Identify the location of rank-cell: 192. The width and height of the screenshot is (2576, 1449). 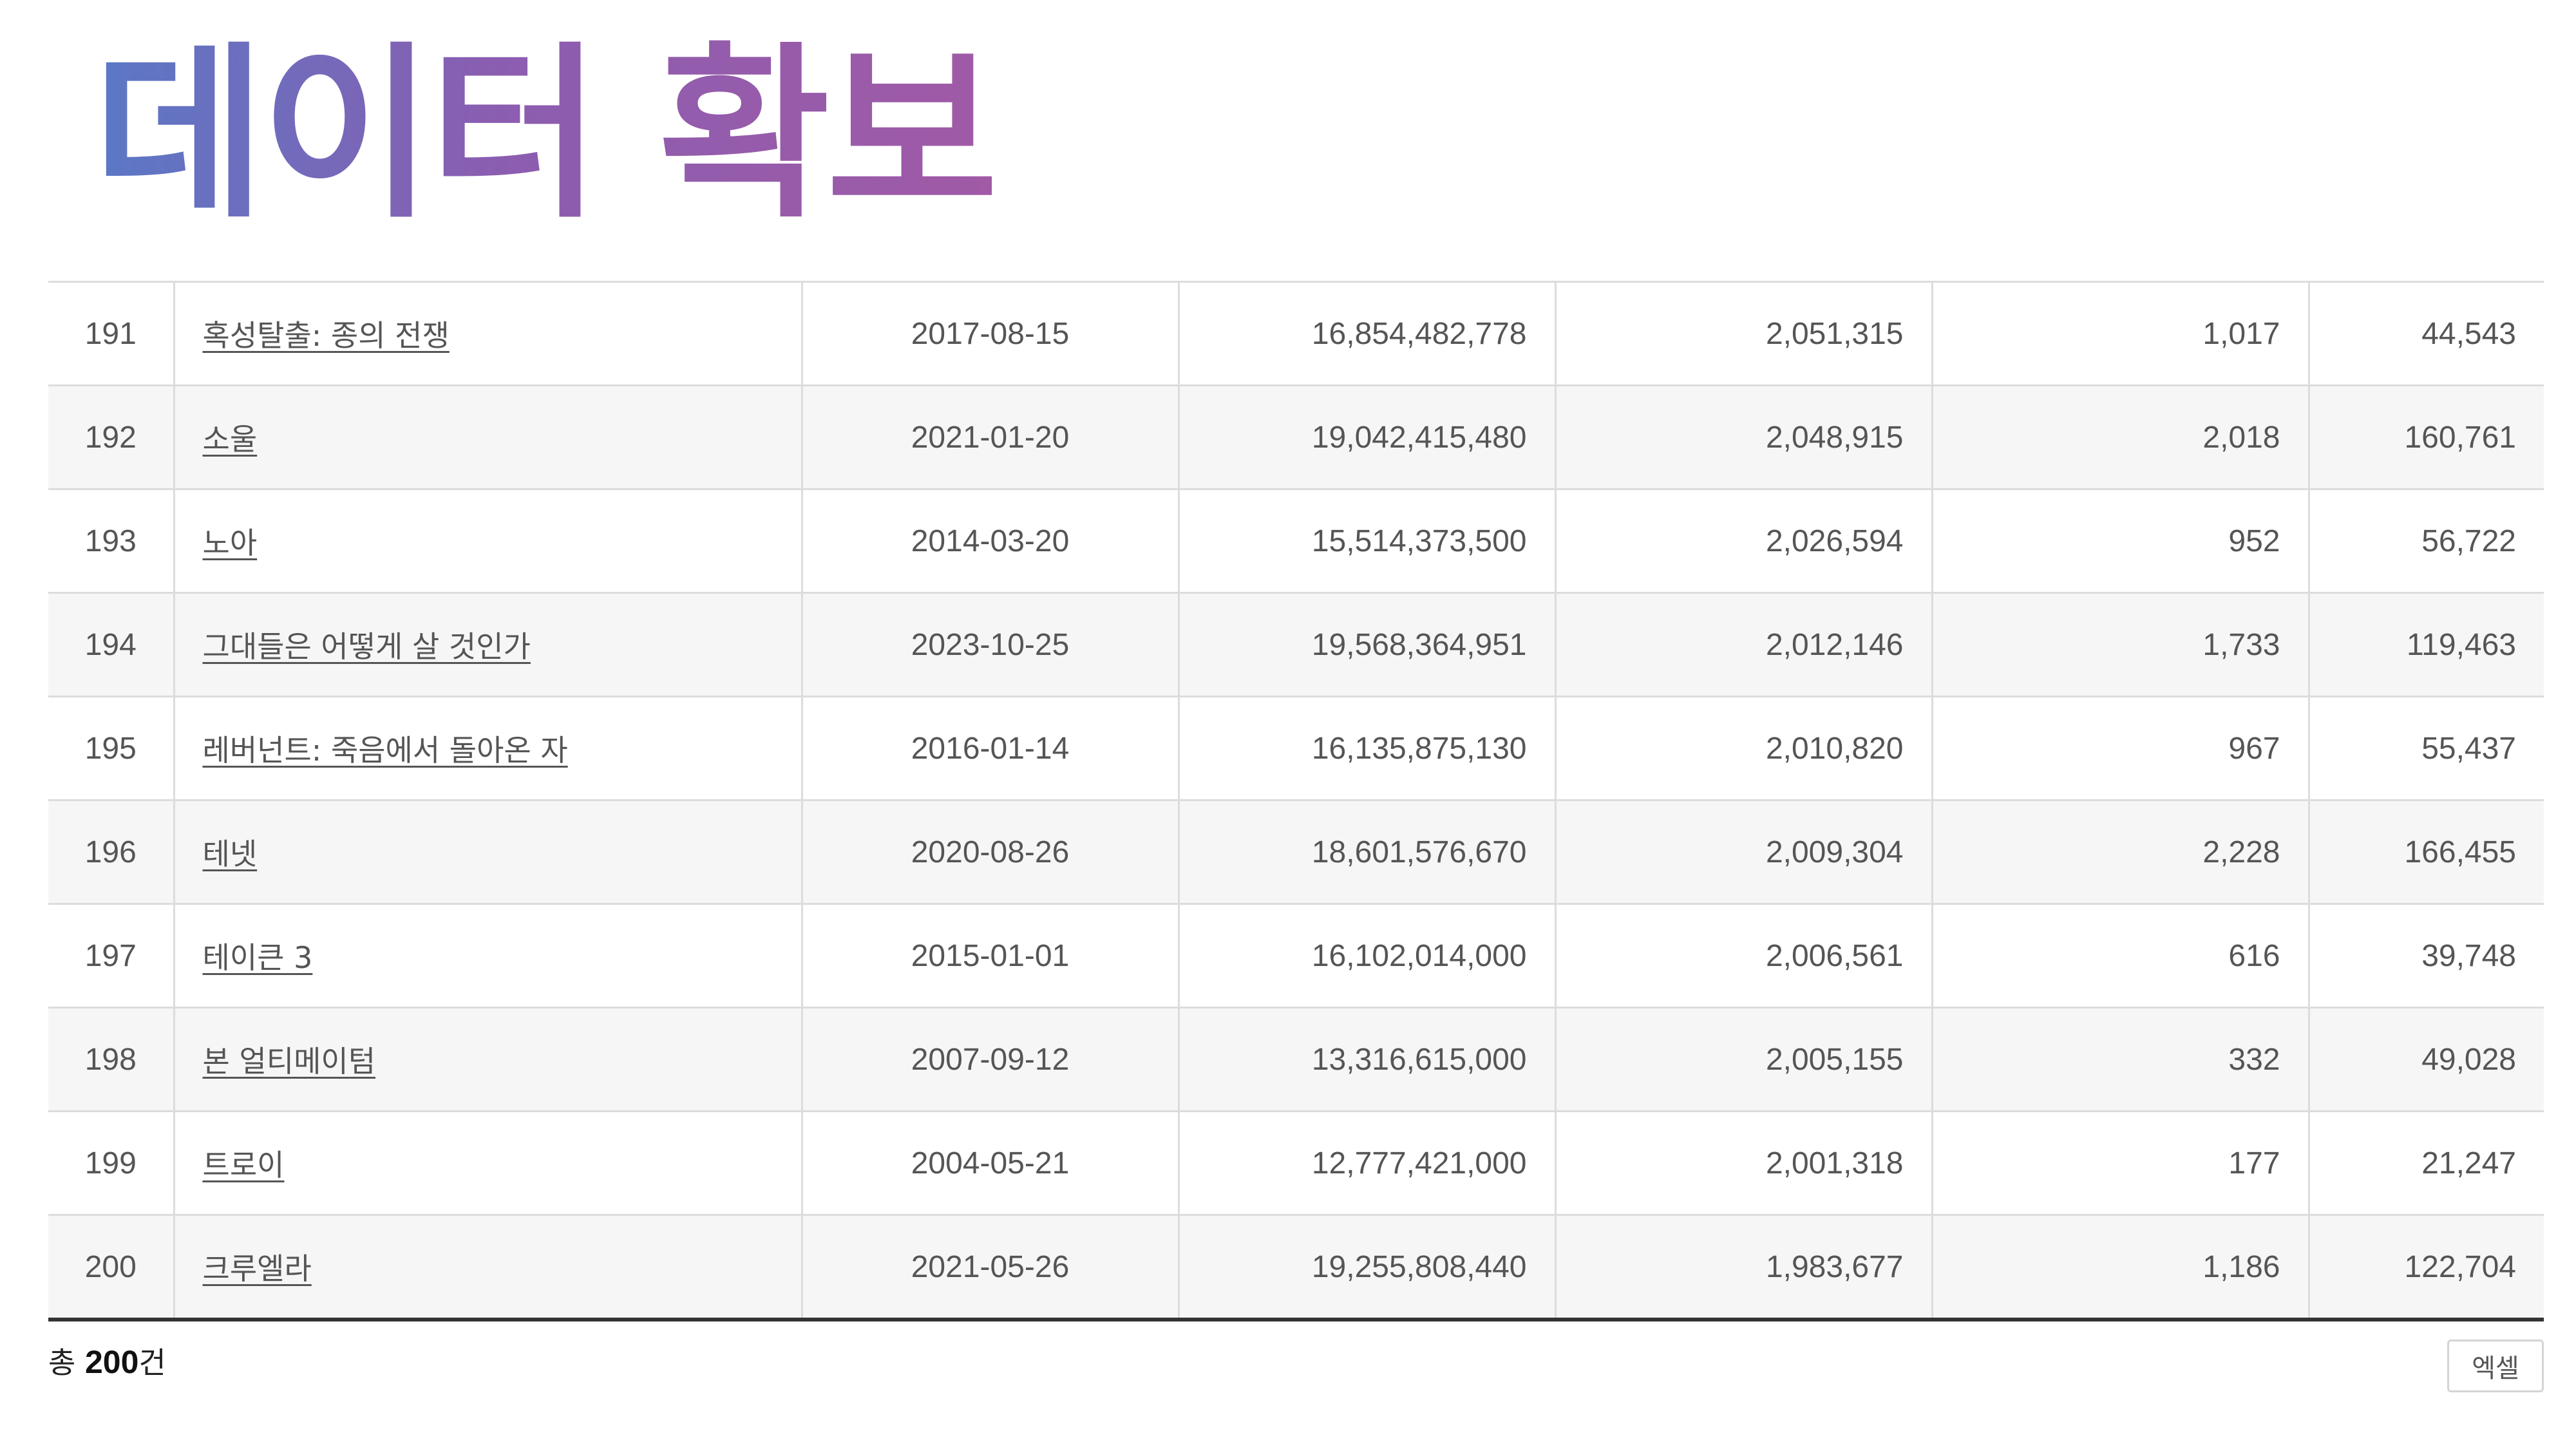
(111, 437).